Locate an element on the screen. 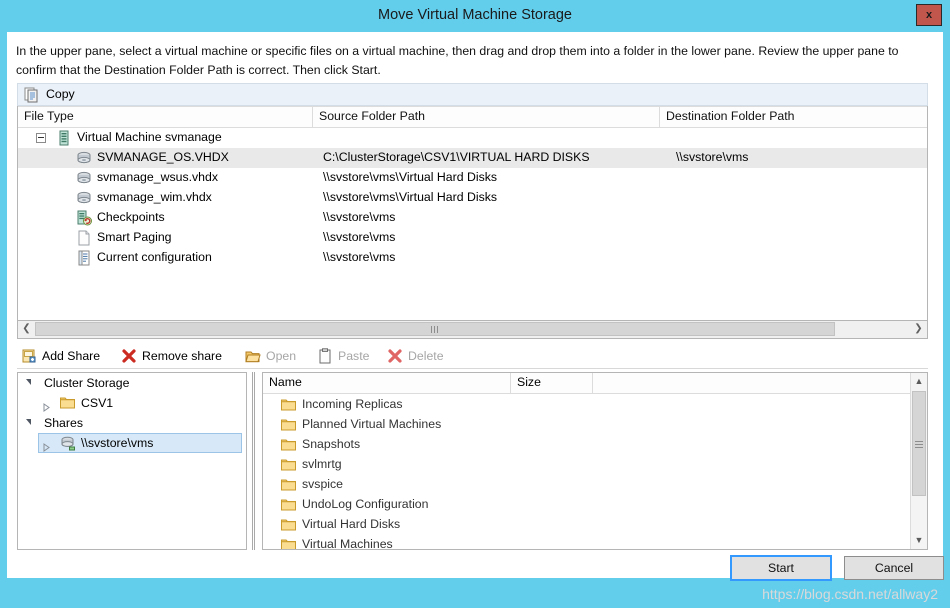 This screenshot has height=608, width=950. list-item-name: svspice is located at coordinates (323, 484).